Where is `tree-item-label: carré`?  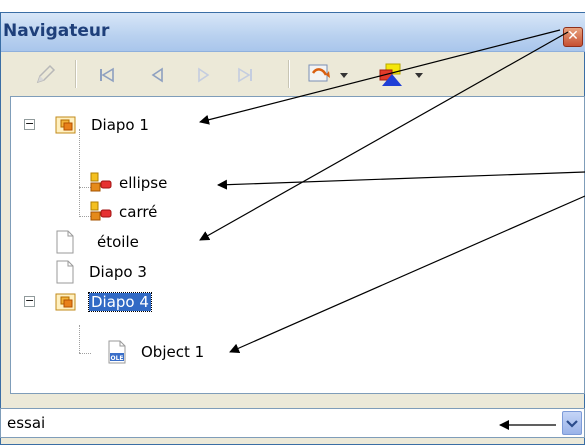 tree-item-label: carré is located at coordinates (138, 212).